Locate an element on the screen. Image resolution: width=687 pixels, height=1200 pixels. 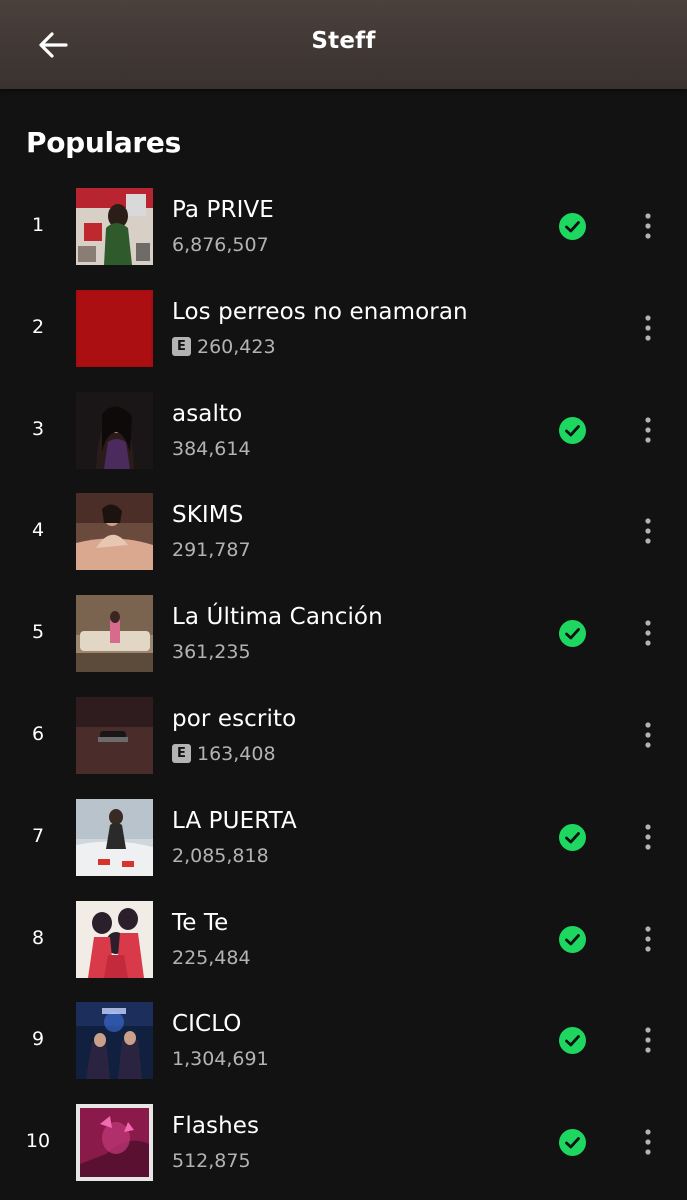
play-count: 291,787 is located at coordinates (211, 550).